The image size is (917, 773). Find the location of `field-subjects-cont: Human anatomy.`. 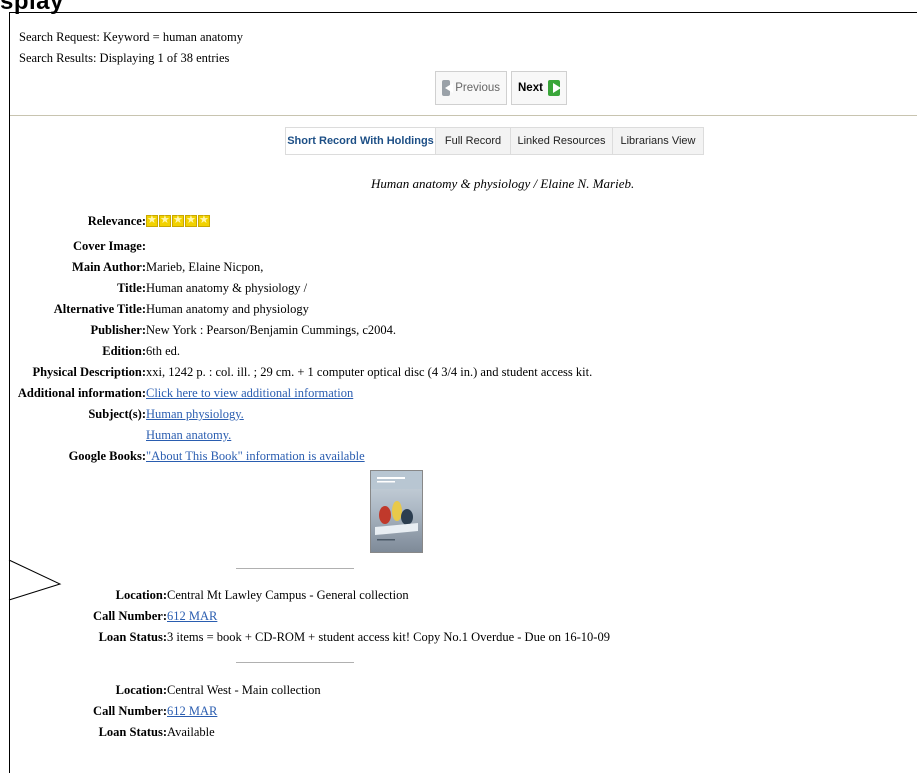

field-subjects-cont: Human anatomy. is located at coordinates (458, 437).